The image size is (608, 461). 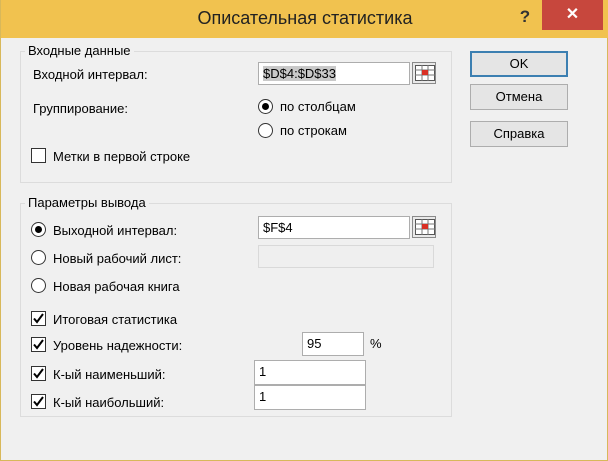 What do you see at coordinates (334, 227) in the screenshot?
I see `output-range-field: $F$4` at bounding box center [334, 227].